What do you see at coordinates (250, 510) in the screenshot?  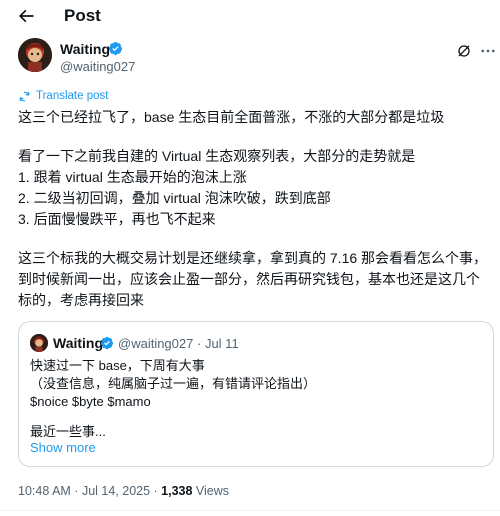 I see `divider` at bounding box center [250, 510].